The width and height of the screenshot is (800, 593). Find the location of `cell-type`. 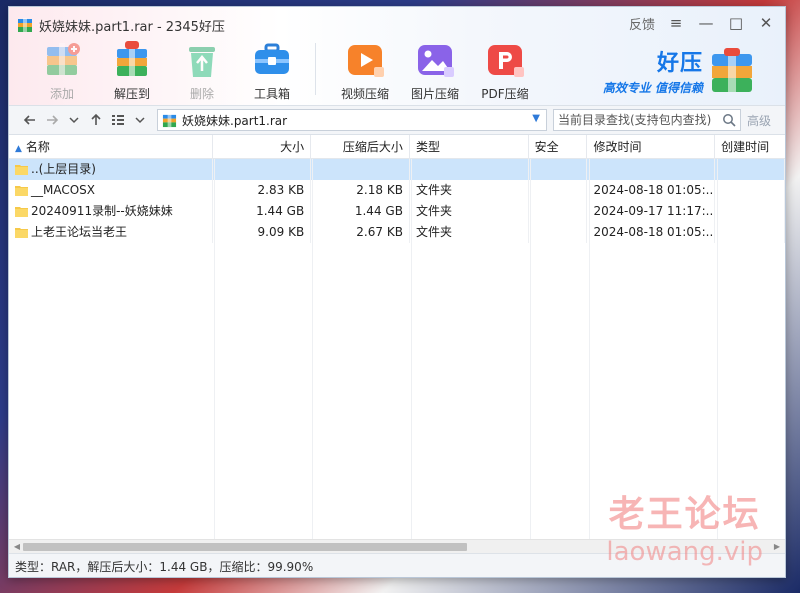

cell-type is located at coordinates (469, 169).